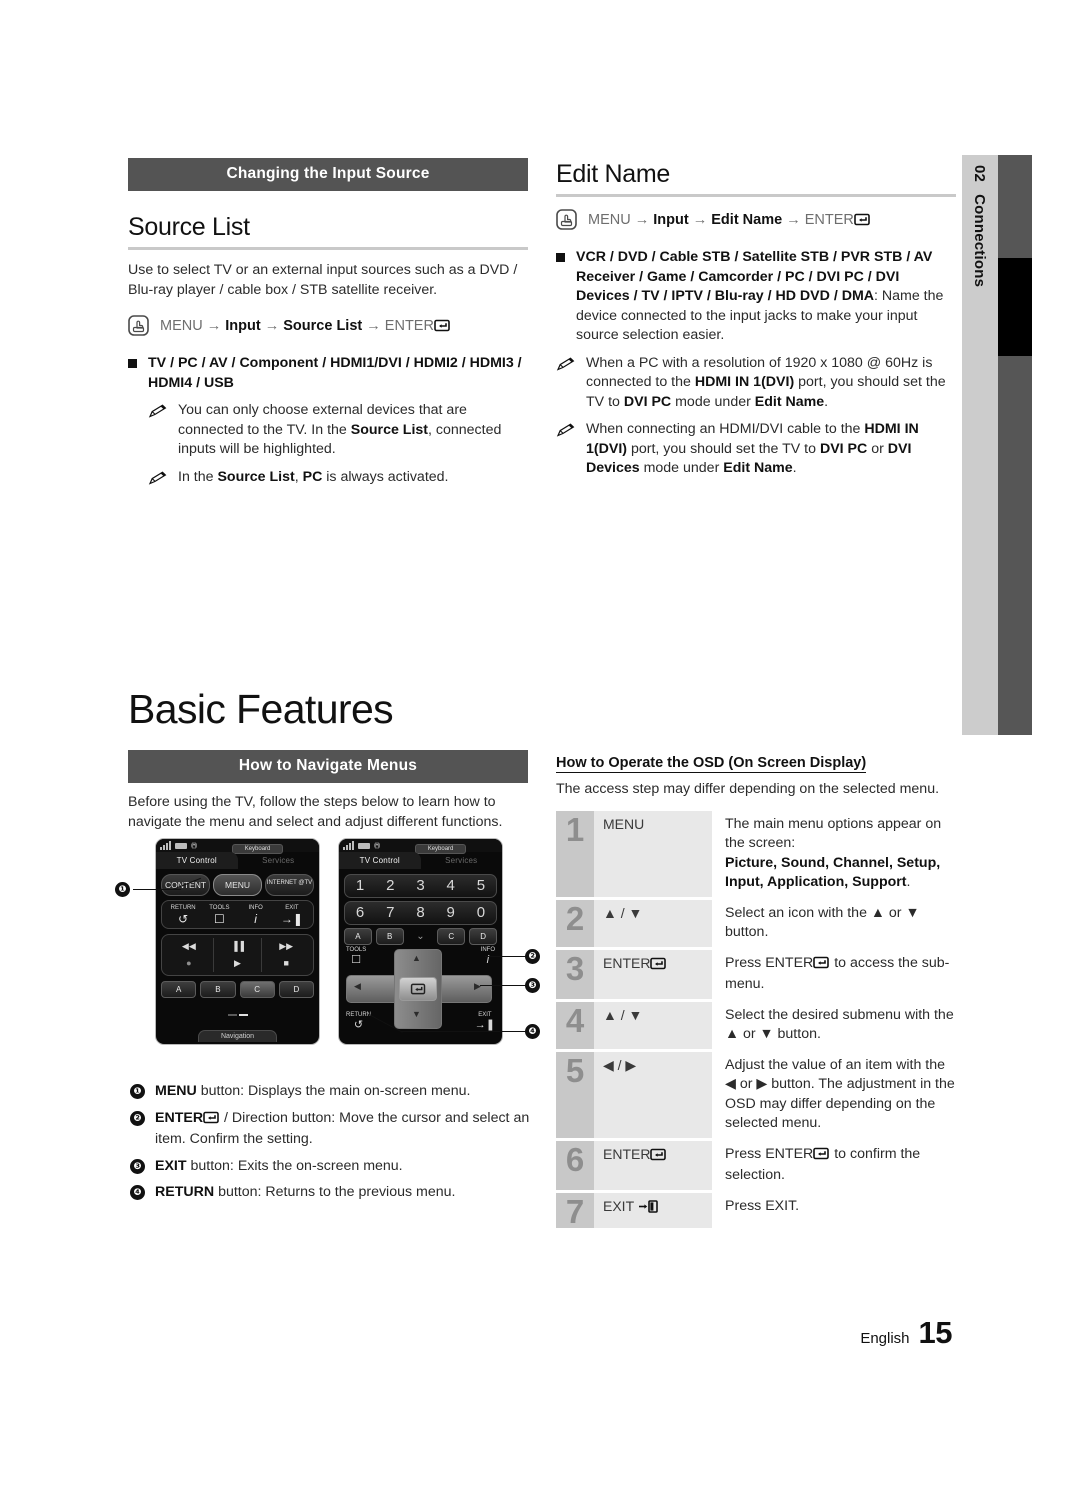 Image resolution: width=1080 pixels, height=1494 pixels. I want to click on dpad-down-arrow: ▼, so click(416, 1014).